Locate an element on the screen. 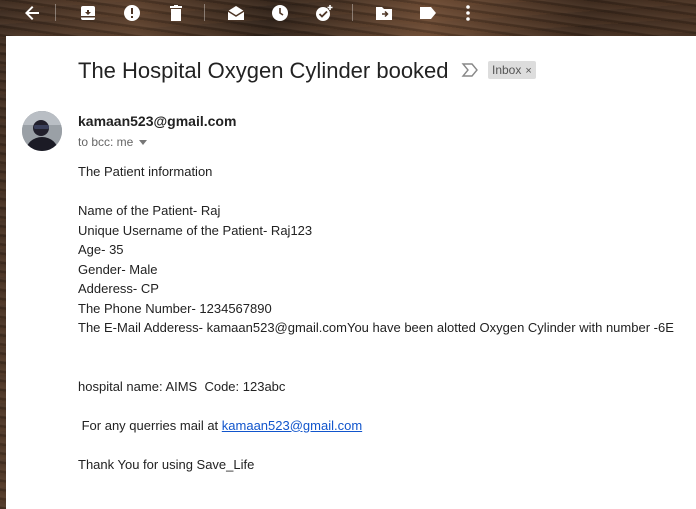 This screenshot has width=696, height=509. archive-icon is located at coordinates (88, 13).